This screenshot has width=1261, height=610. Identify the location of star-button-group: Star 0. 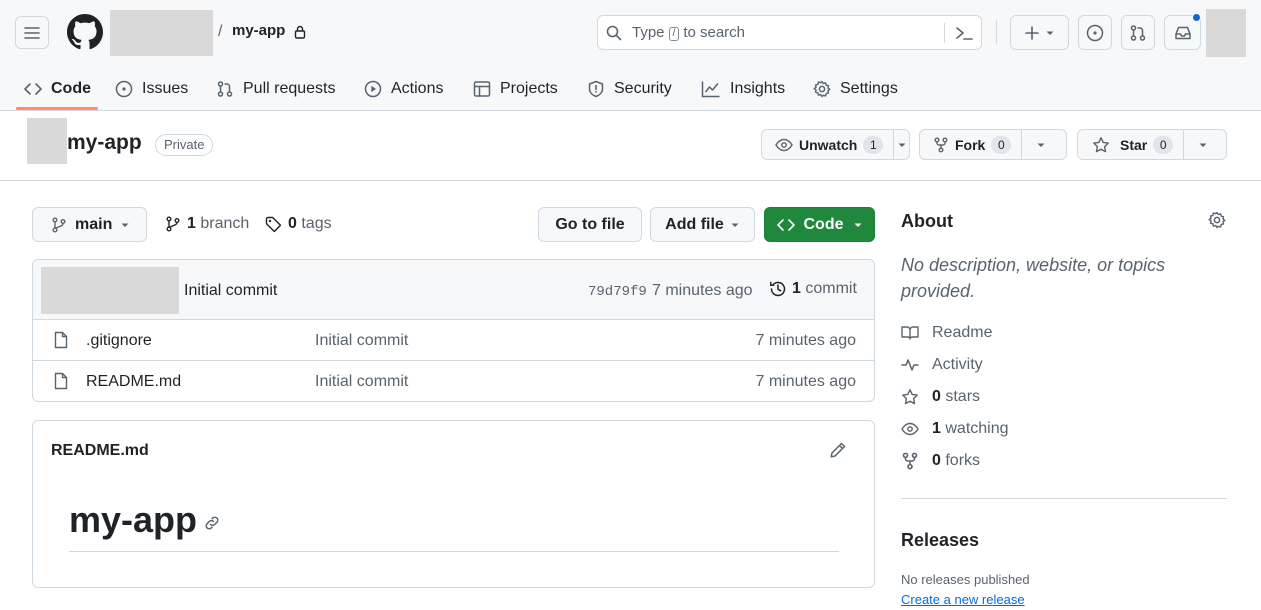
(1152, 144).